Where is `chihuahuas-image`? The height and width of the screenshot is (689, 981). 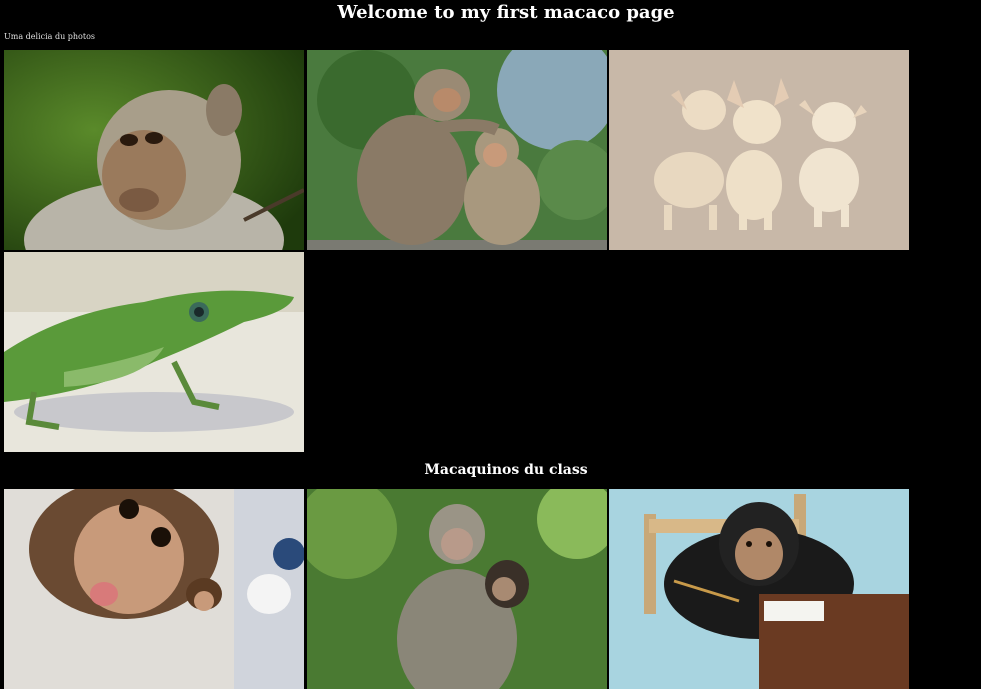 chihuahuas-image is located at coordinates (759, 150).